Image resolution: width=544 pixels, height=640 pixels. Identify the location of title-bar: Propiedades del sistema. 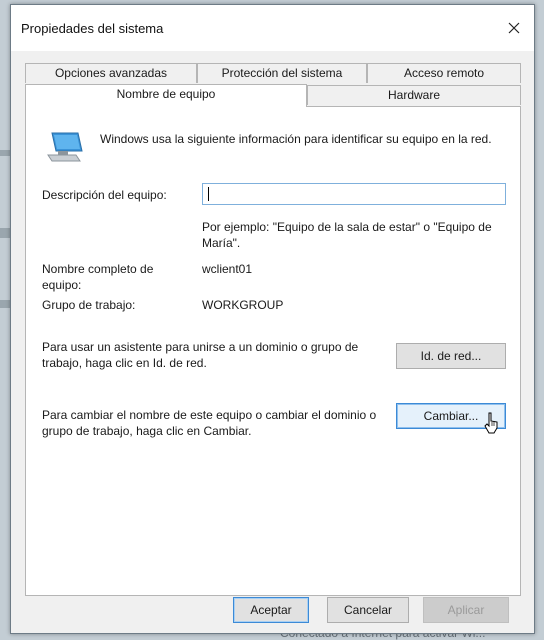
(272, 28).